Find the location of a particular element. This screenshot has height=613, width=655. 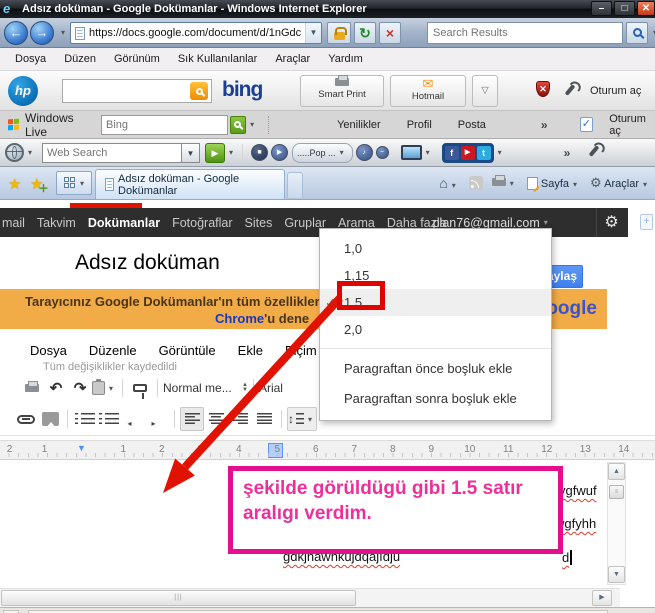

horizontal-scroll-thumb: ||| is located at coordinates (178, 598).